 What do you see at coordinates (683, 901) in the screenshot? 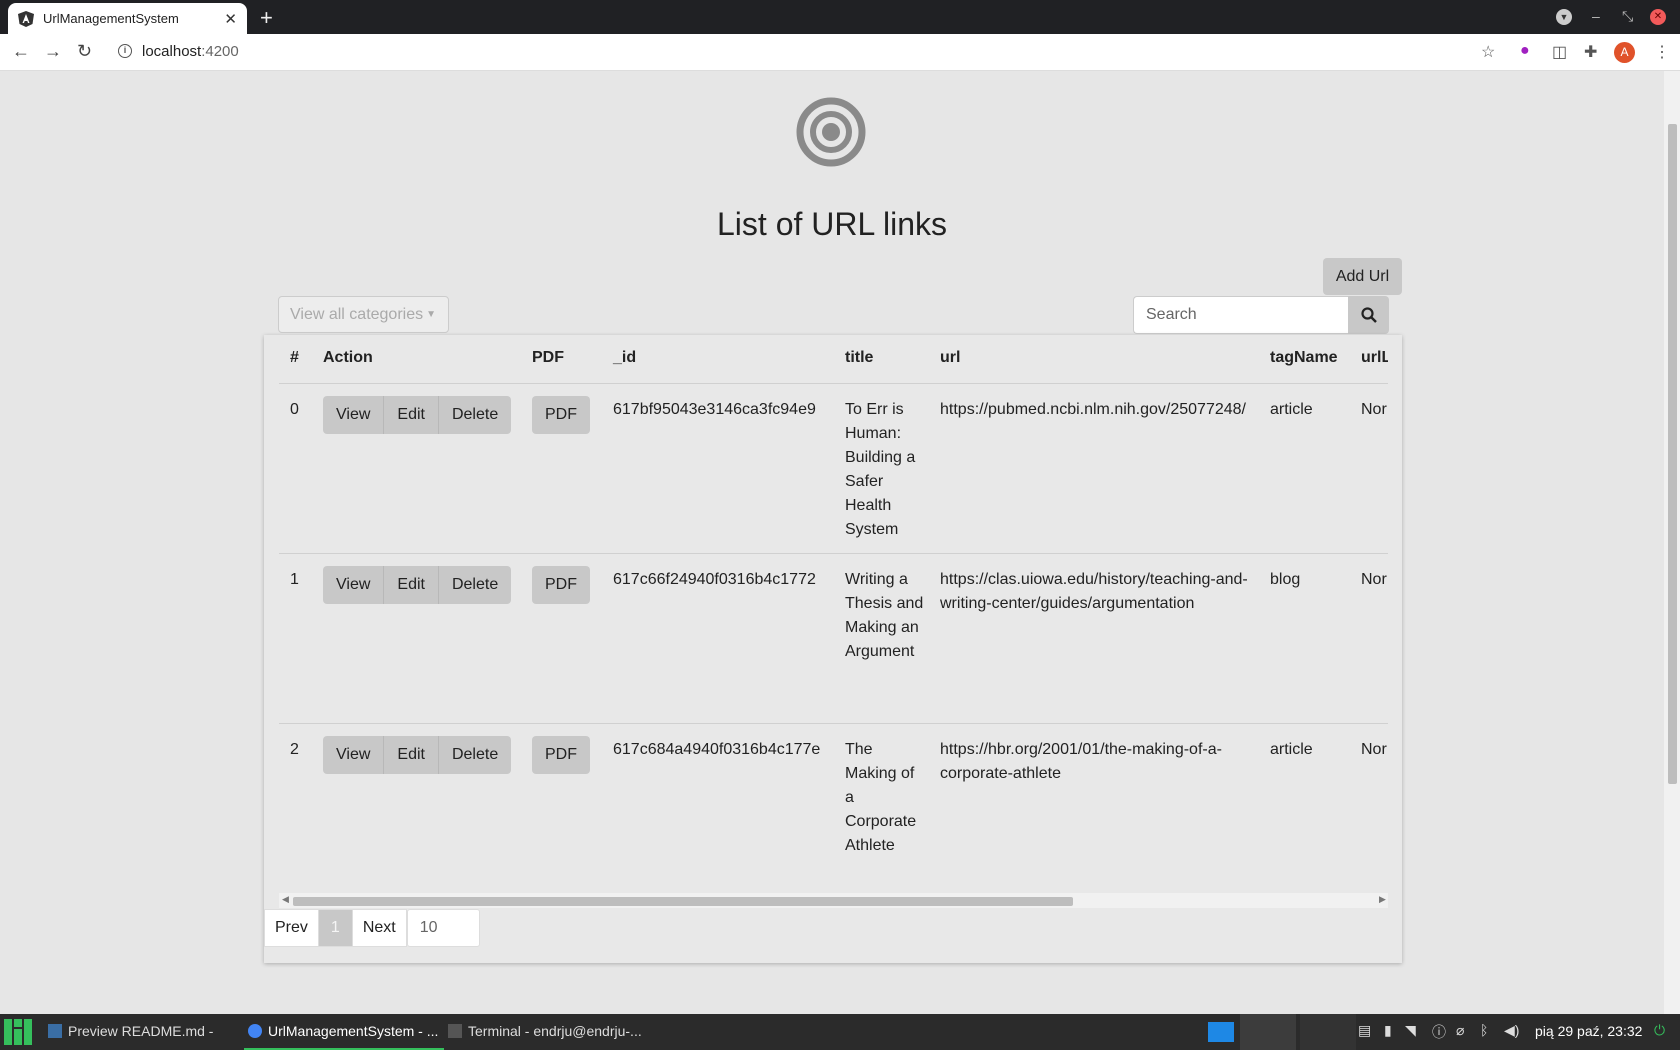
I see `table-scroll-thumb` at bounding box center [683, 901].